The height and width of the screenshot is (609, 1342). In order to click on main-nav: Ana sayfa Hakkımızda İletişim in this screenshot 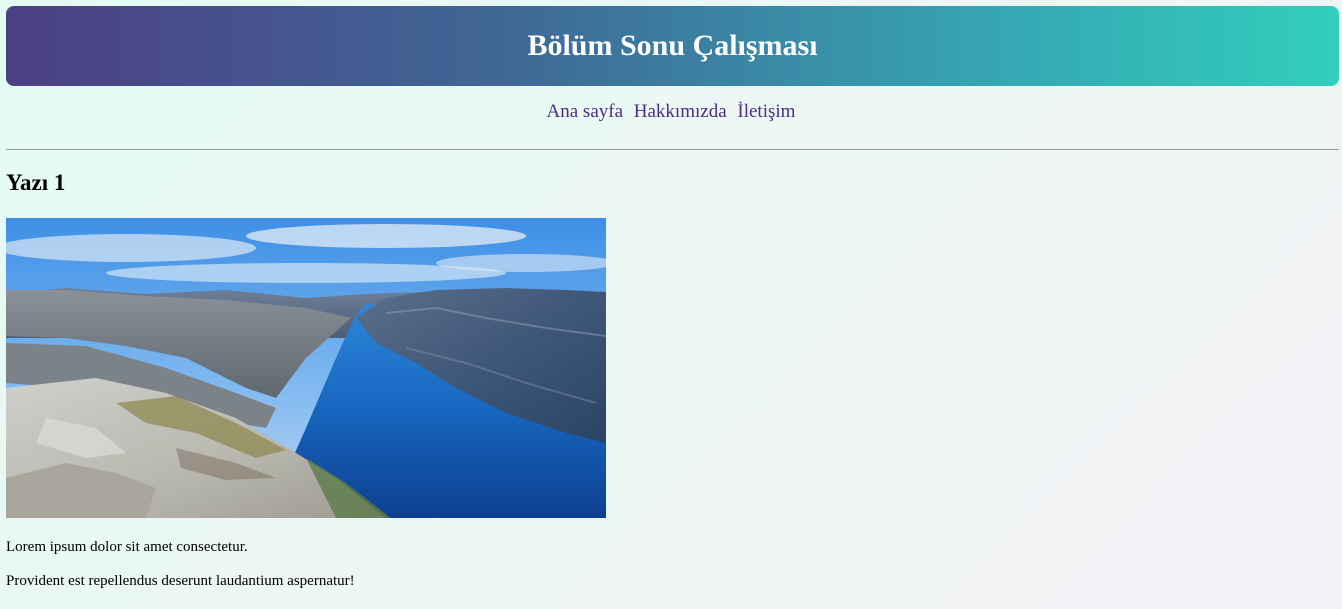, I will do `click(671, 112)`.